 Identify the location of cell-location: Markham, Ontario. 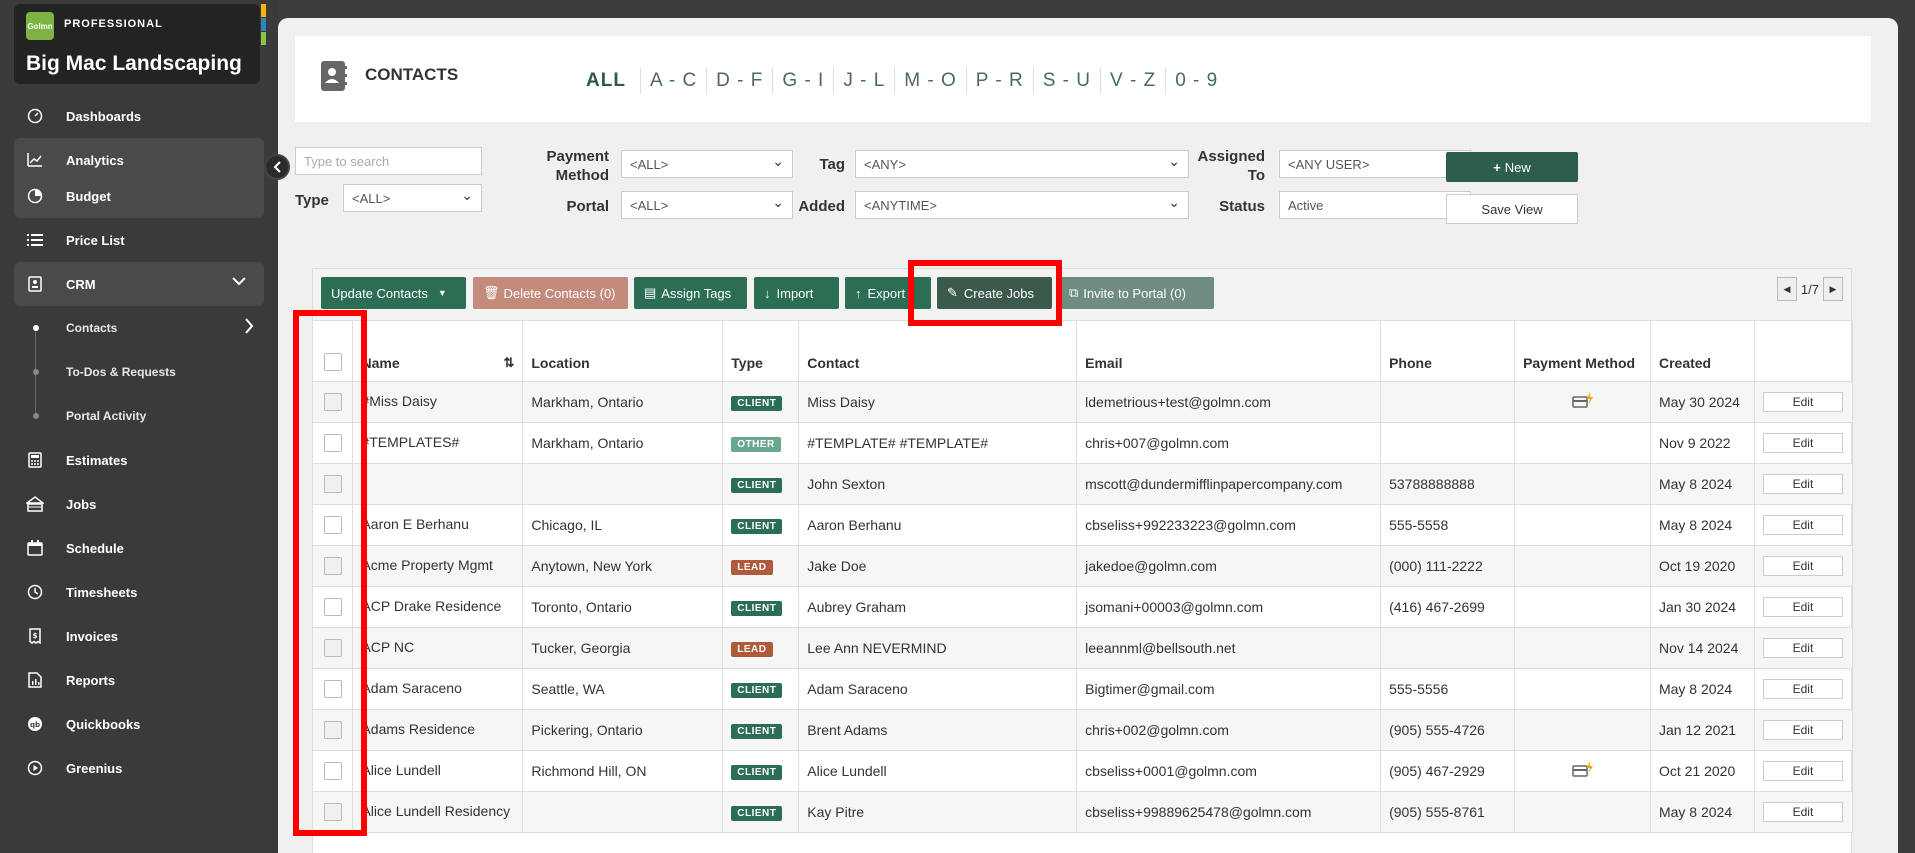
(623, 443).